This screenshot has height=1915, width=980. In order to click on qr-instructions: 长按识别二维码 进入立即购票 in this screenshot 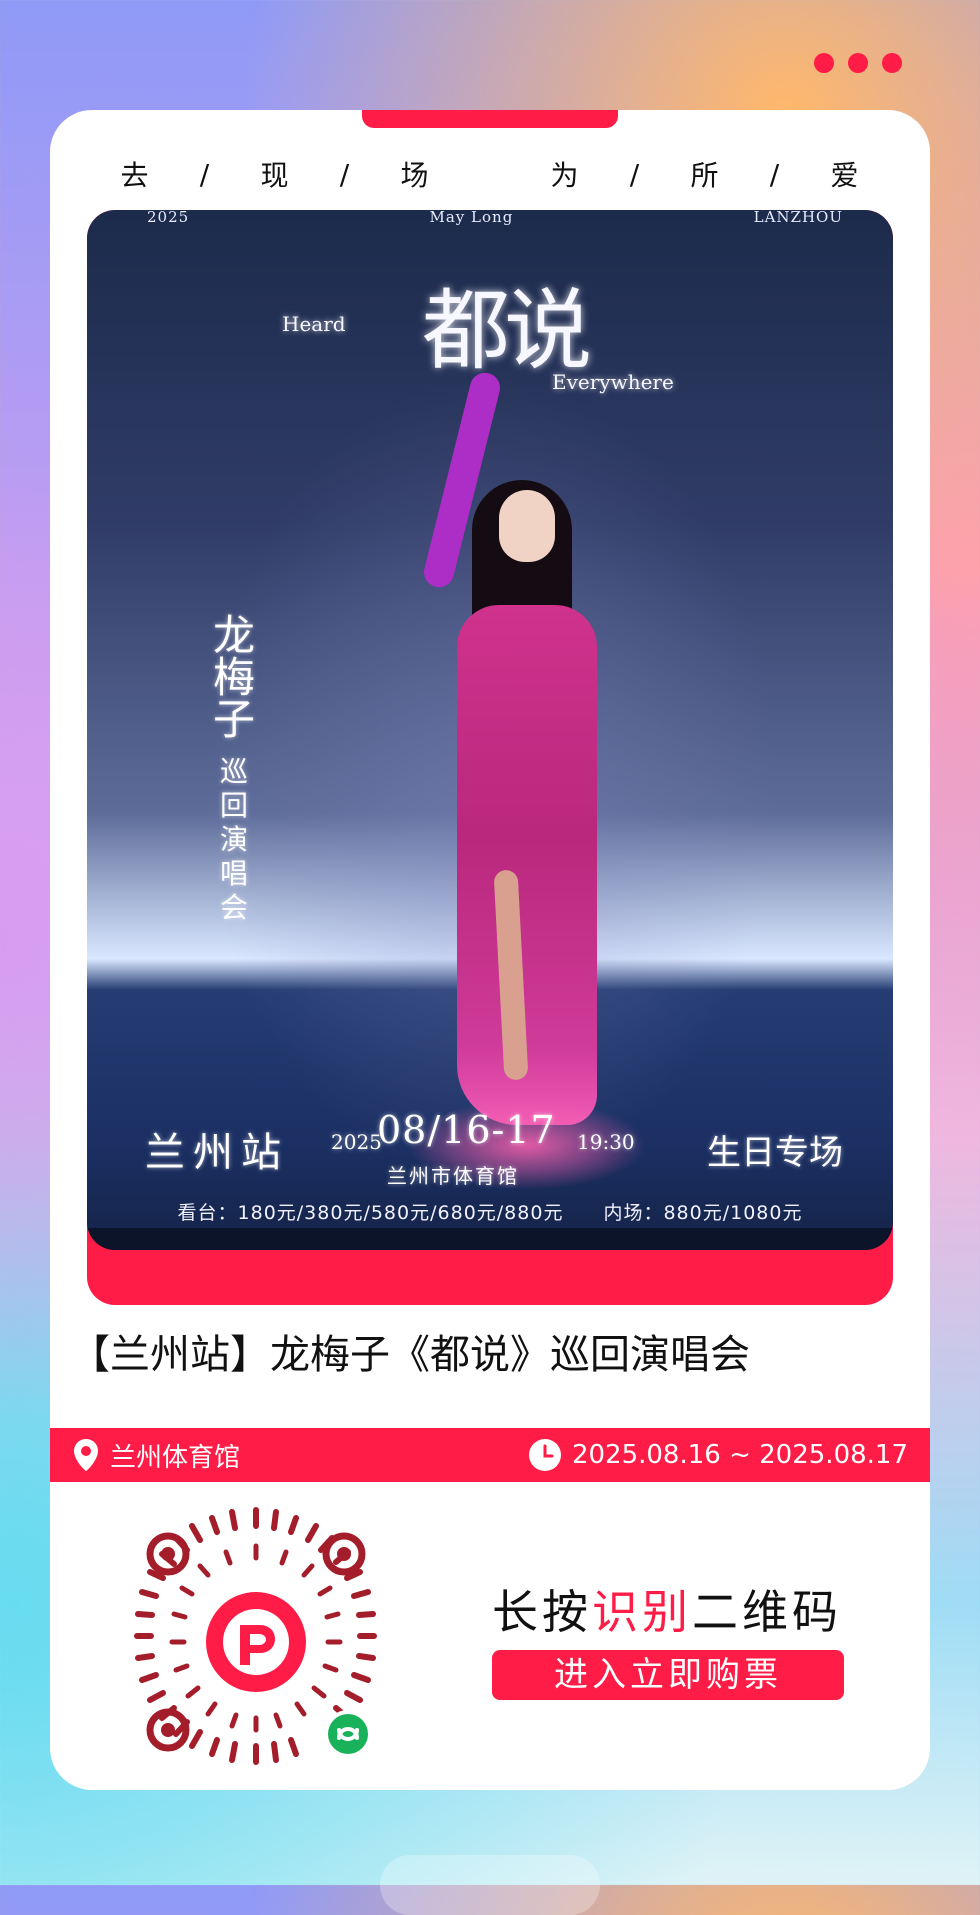, I will do `click(672, 1642)`.